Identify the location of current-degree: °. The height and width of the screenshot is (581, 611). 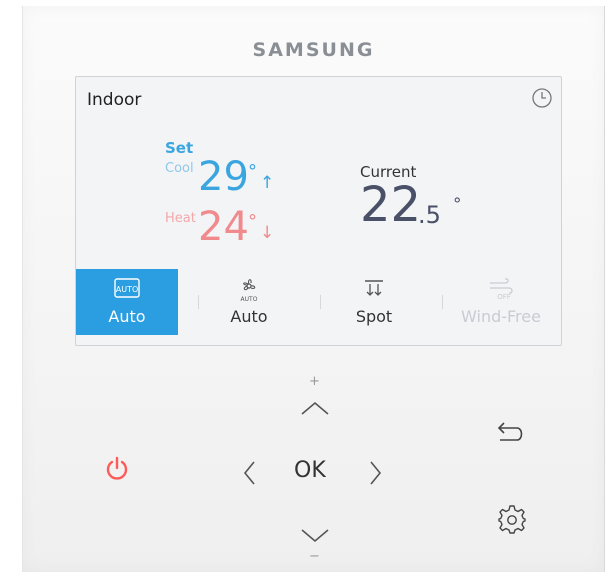
(457, 205).